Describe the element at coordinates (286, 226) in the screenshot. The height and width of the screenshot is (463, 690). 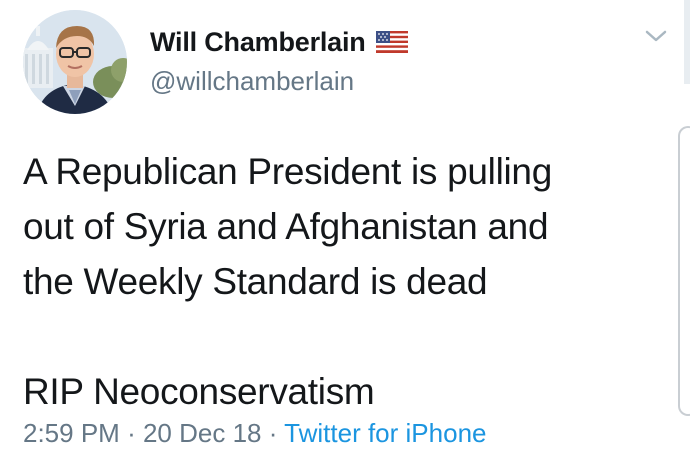
I see `tweet-text-line: out of Syria and Afghanistan and` at that location.